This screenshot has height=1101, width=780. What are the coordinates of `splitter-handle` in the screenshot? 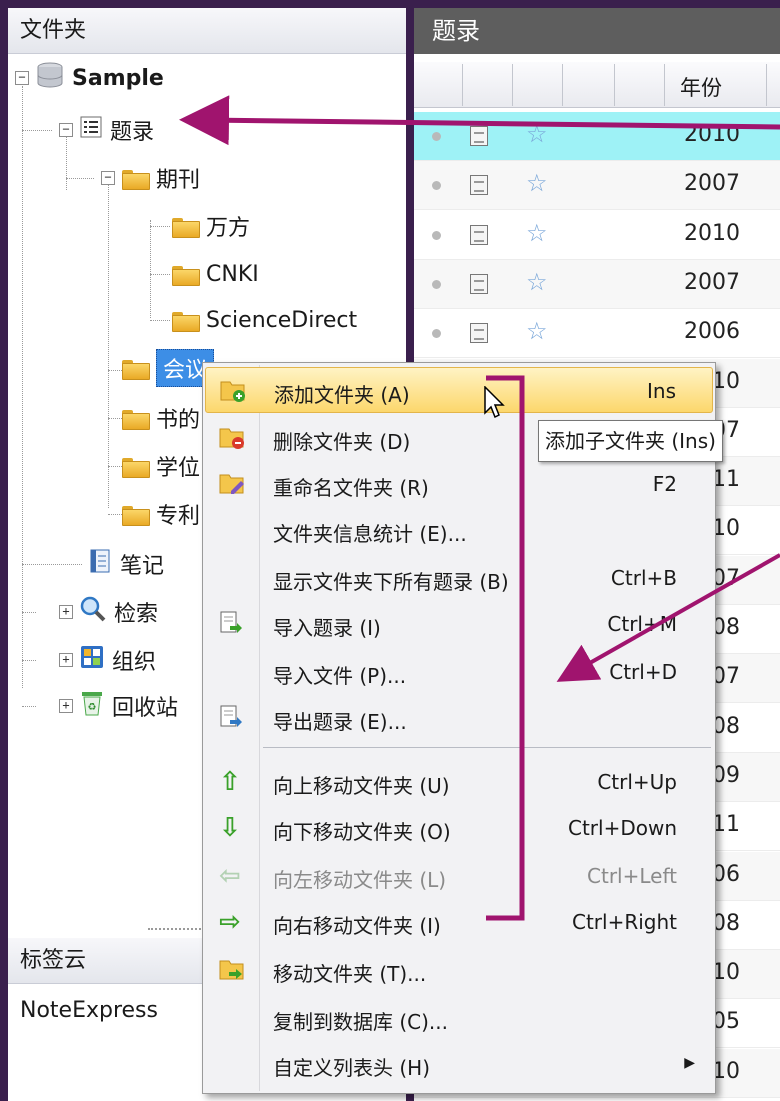 It's located at (178, 929).